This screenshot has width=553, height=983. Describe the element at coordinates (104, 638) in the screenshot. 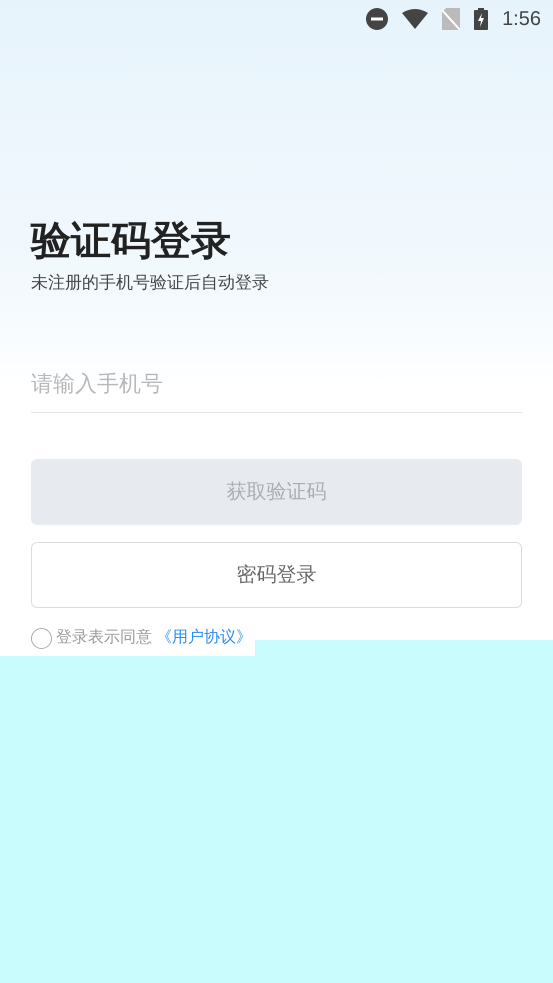

I see `agreement-text: 登录表示同意` at that location.